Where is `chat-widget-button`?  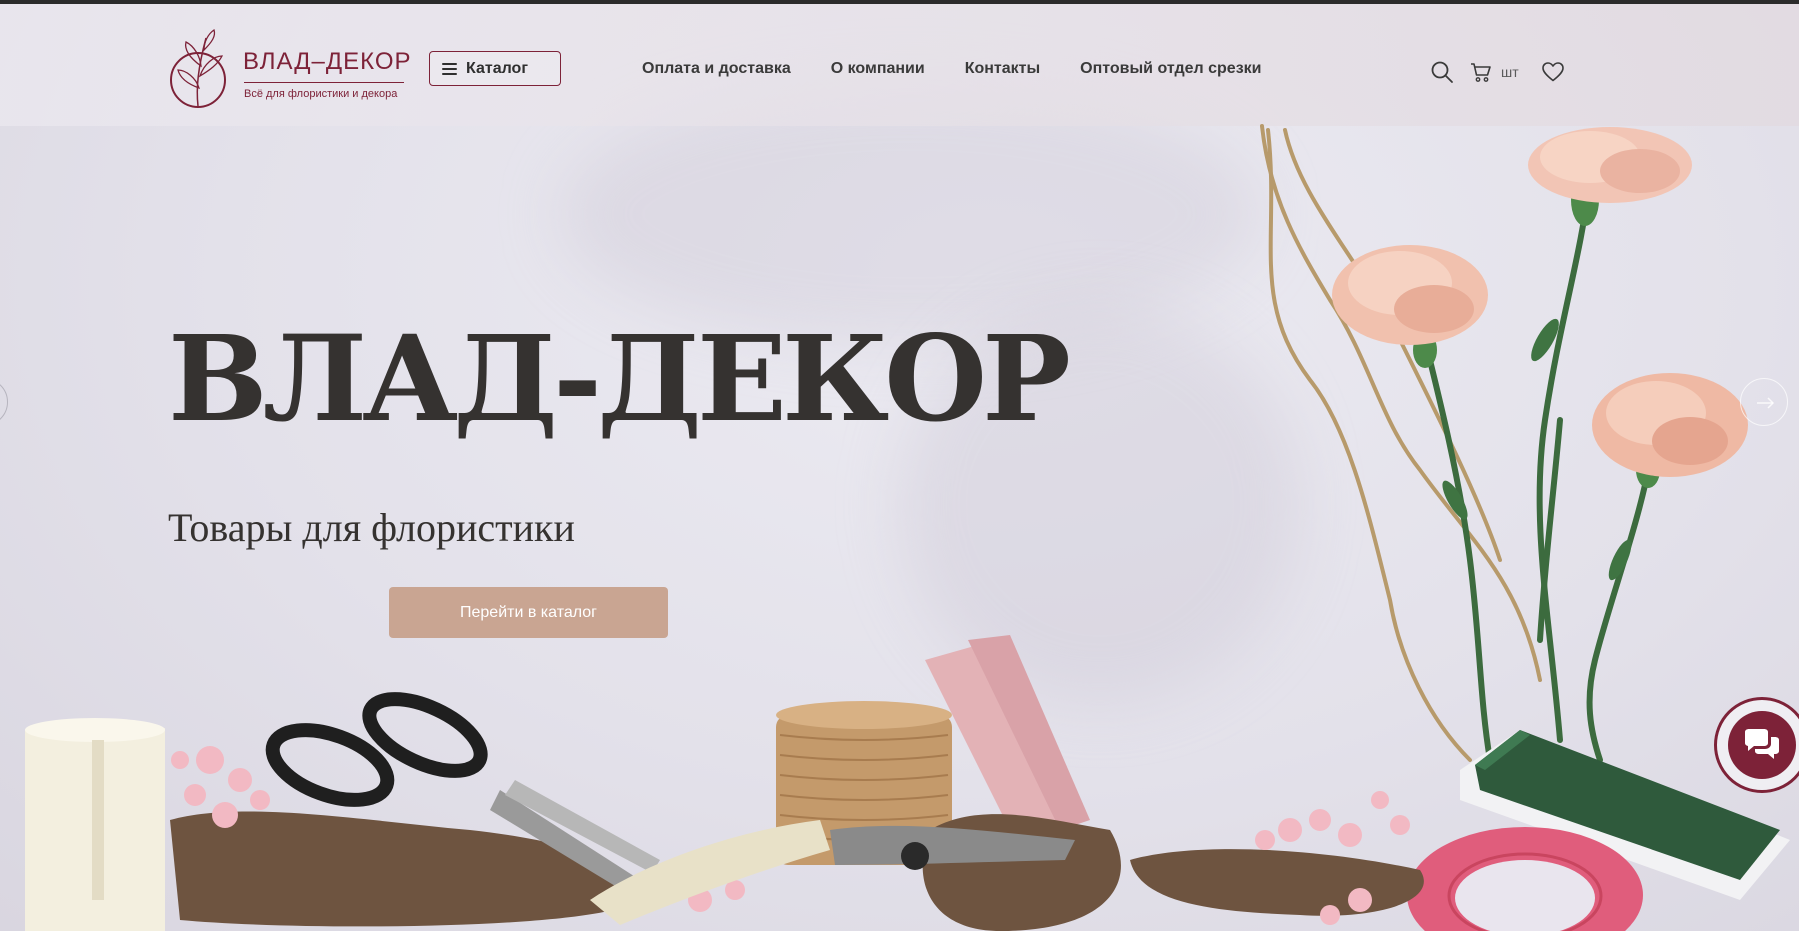 chat-widget-button is located at coordinates (1756, 745).